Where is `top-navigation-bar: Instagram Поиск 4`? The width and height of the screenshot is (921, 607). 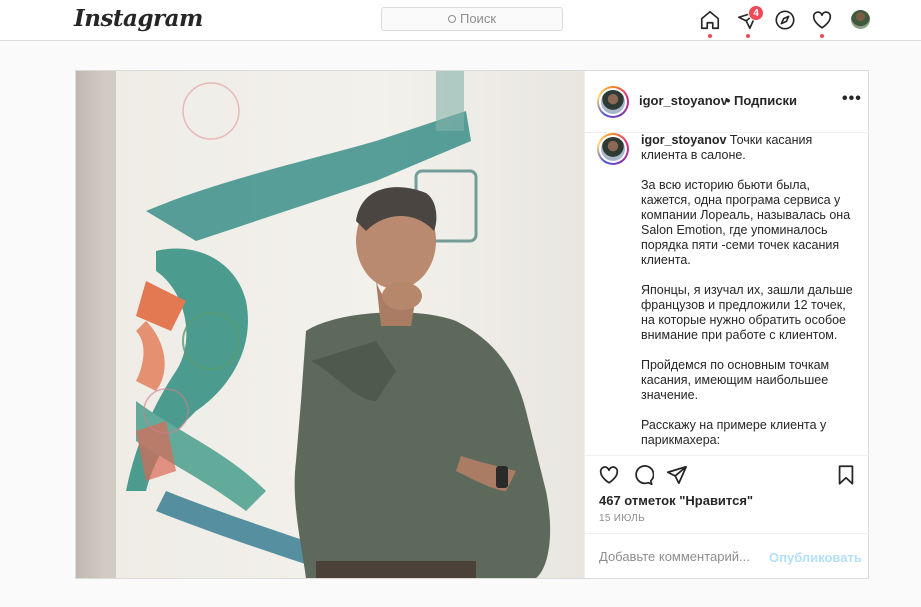 top-navigation-bar: Instagram Поиск 4 is located at coordinates (460, 20).